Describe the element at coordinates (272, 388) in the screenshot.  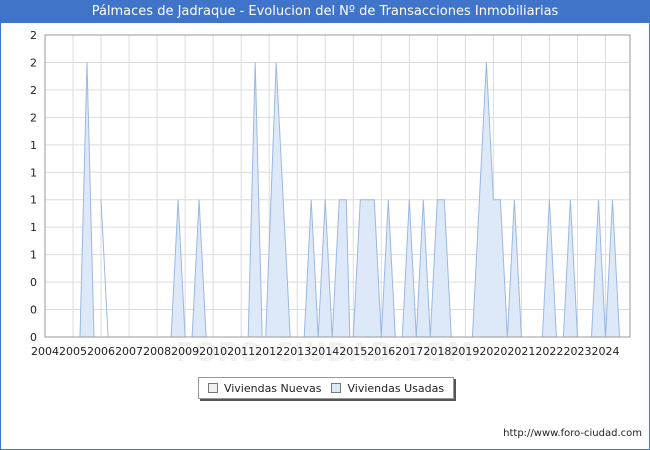
I see `legend-label-nuevas: Viviendas Nuevas` at that location.